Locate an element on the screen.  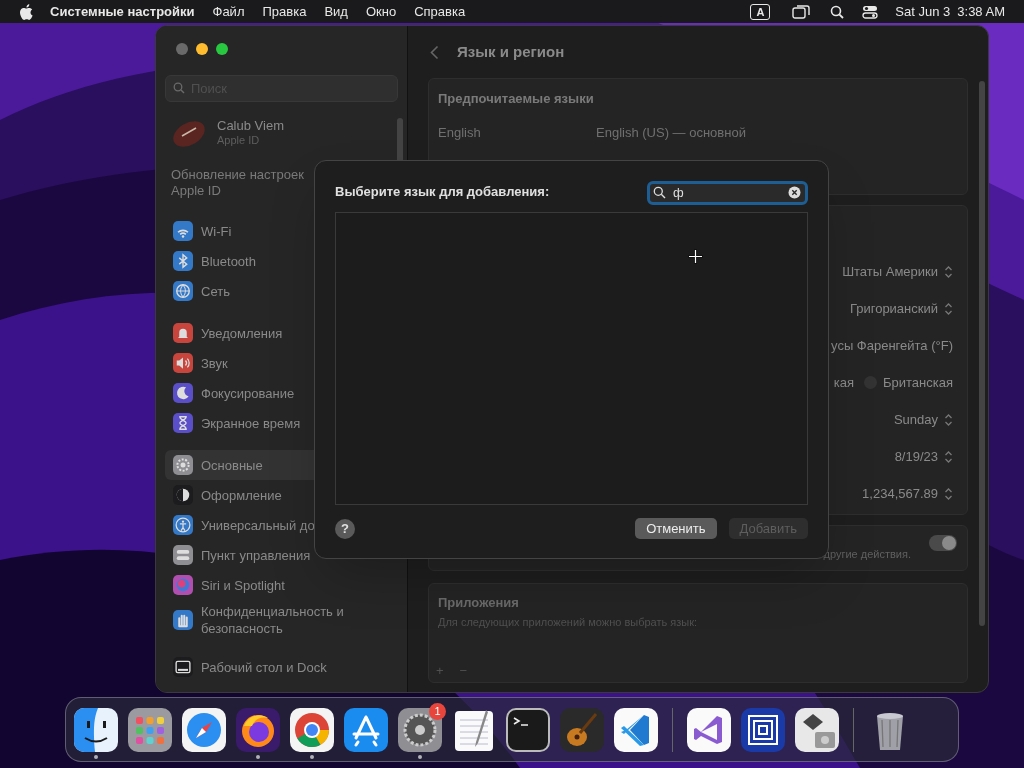
crosshair-cursor-icon is located at coordinates (695, 256).